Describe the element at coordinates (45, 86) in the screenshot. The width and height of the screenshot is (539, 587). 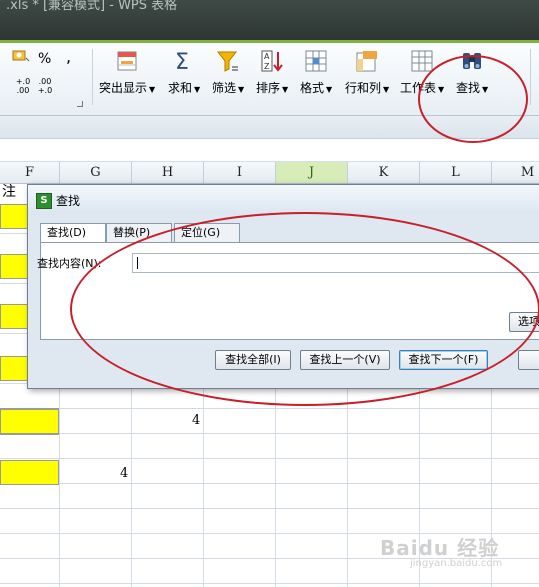
I see `decrease-decimal-button: .00 +.0` at that location.